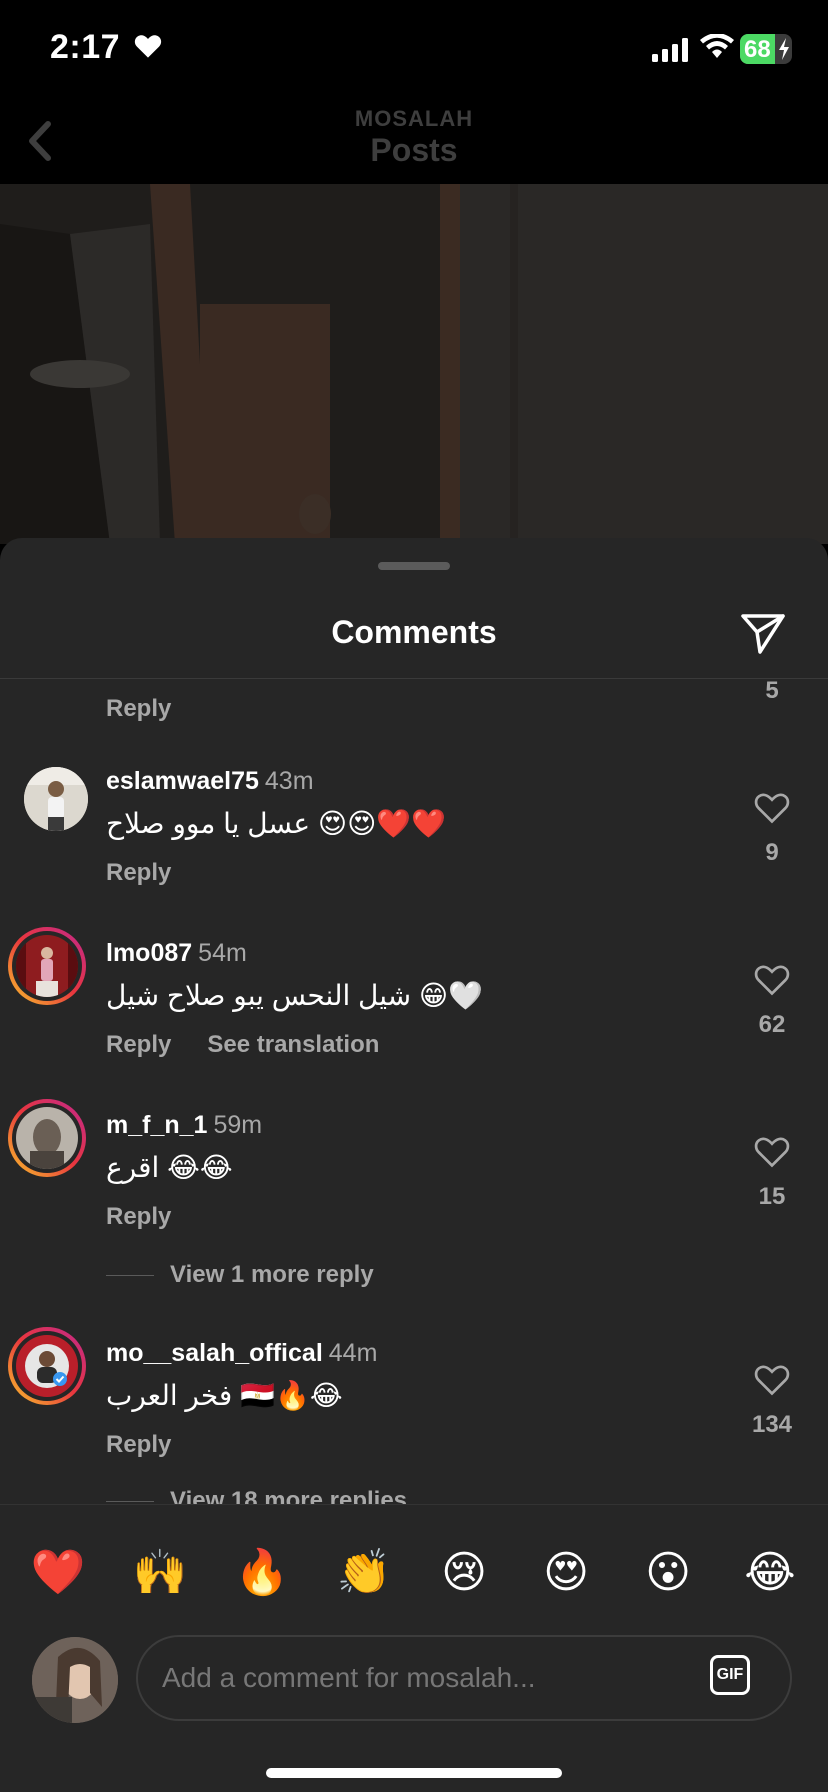 This screenshot has width=828, height=1792. What do you see at coordinates (772, 691) in the screenshot?
I see `like-count: 5` at bounding box center [772, 691].